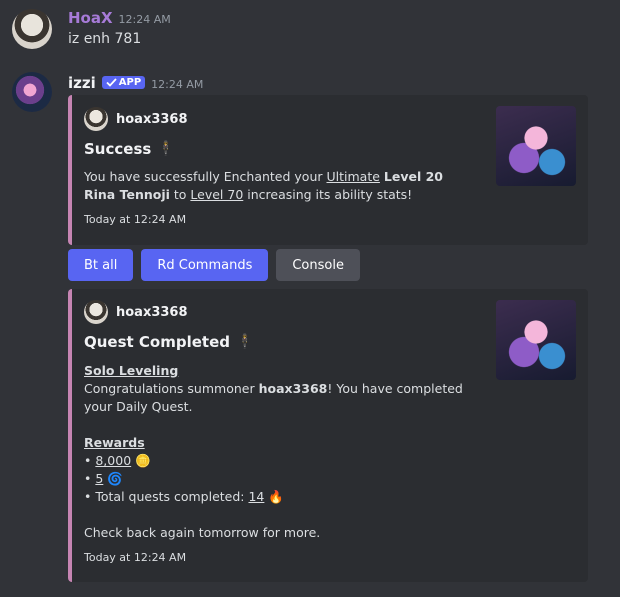 Image resolution: width=620 pixels, height=597 pixels. Describe the element at coordinates (352, 176) in the screenshot. I see `rarity-link: Ultimate` at that location.